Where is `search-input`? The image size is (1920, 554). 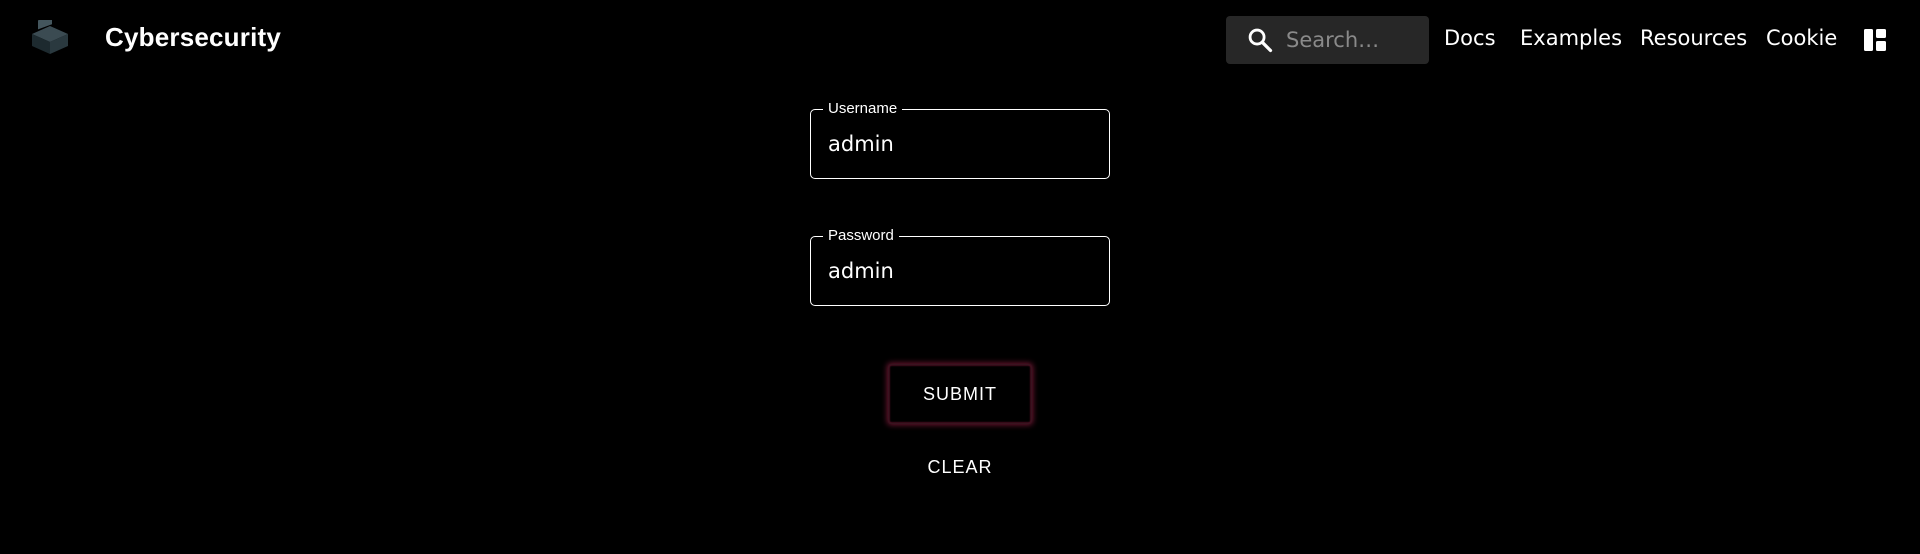 search-input is located at coordinates (1356, 40).